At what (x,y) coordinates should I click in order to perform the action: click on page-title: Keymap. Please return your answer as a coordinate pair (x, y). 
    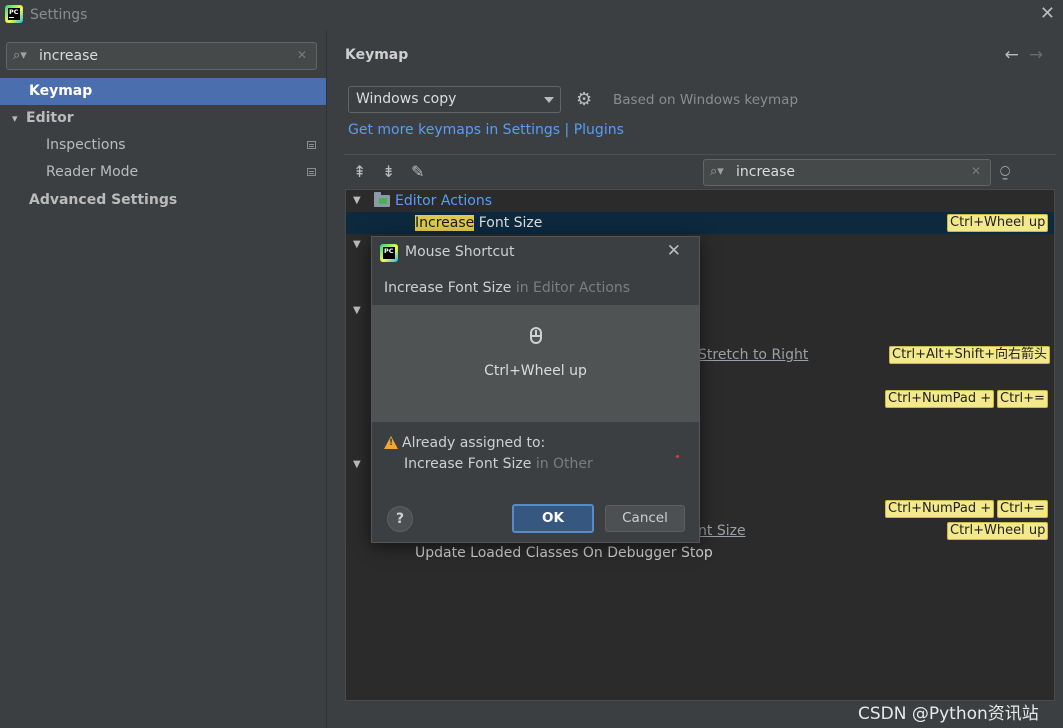
    Looking at the image, I should click on (377, 55).